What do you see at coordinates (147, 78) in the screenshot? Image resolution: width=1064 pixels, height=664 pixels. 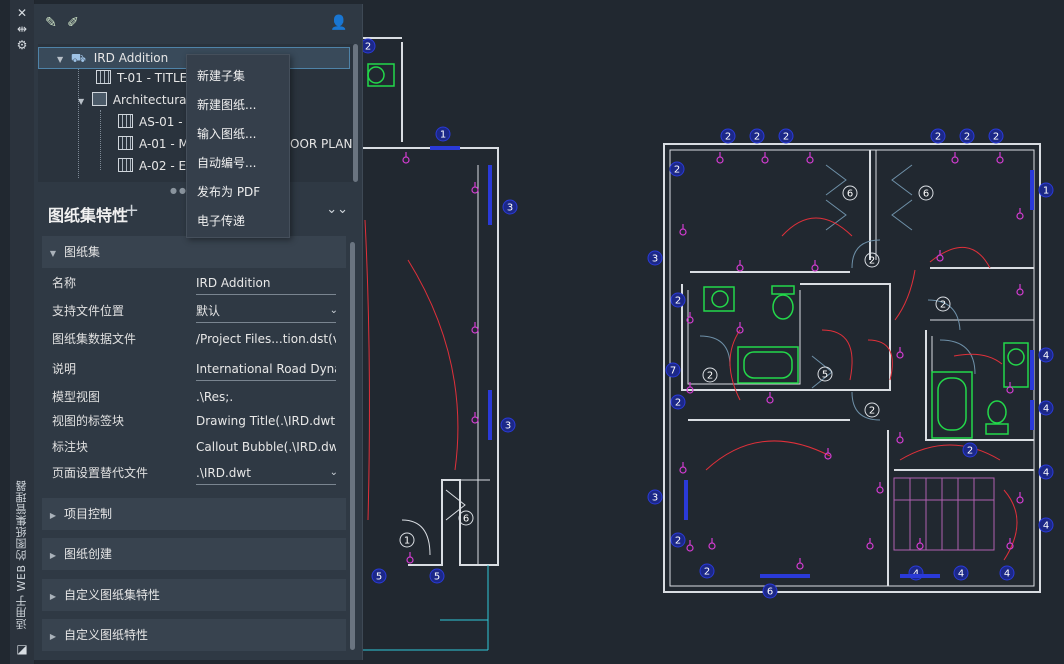 I see `tree-node-sheet: T-01 - TITLE S` at bounding box center [147, 78].